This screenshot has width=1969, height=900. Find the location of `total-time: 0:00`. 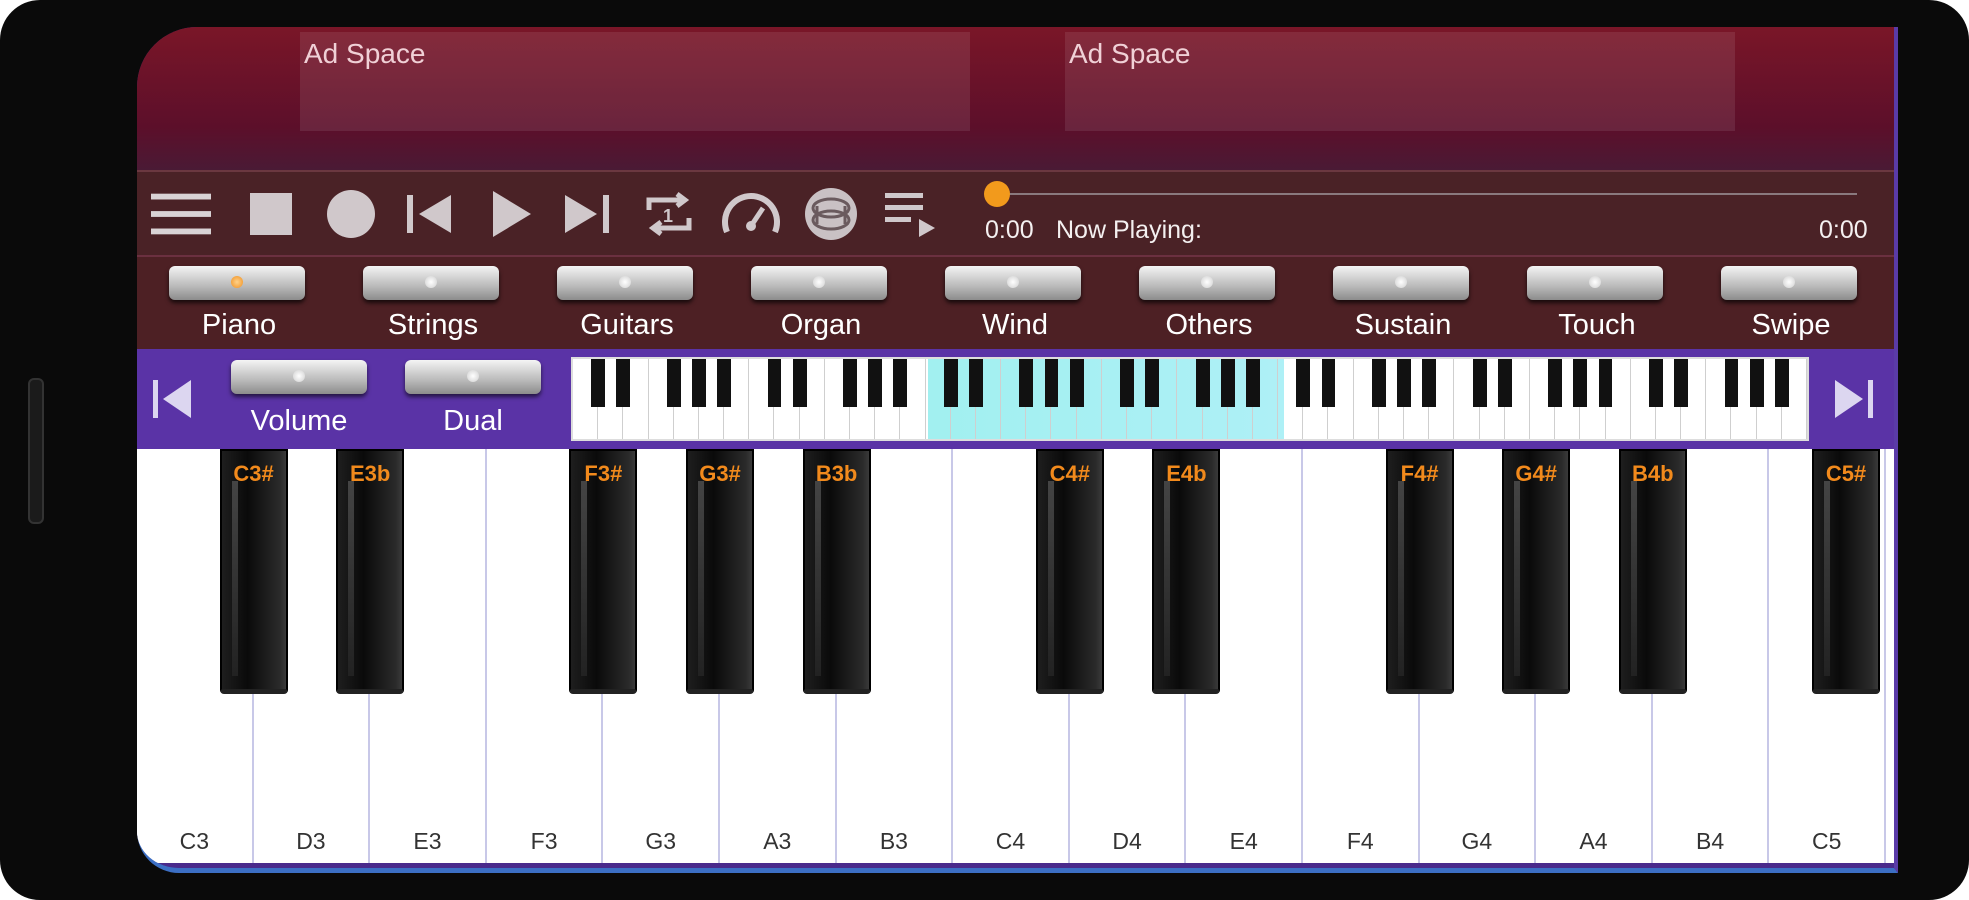

total-time: 0:00 is located at coordinates (1843, 230).